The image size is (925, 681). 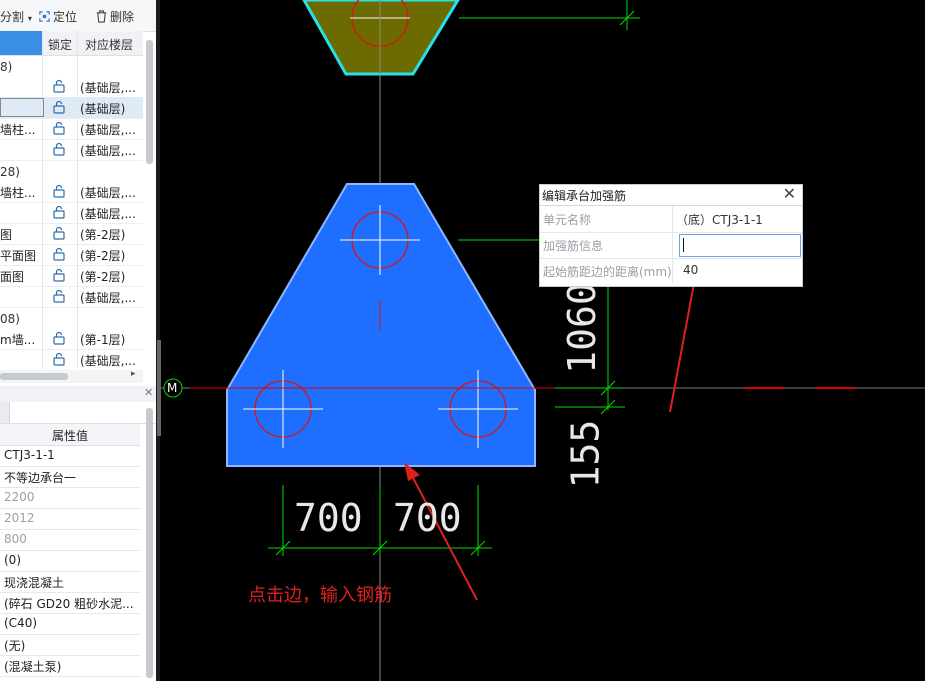 What do you see at coordinates (133, 374) in the screenshot?
I see `chevron-right-icon: ▸` at bounding box center [133, 374].